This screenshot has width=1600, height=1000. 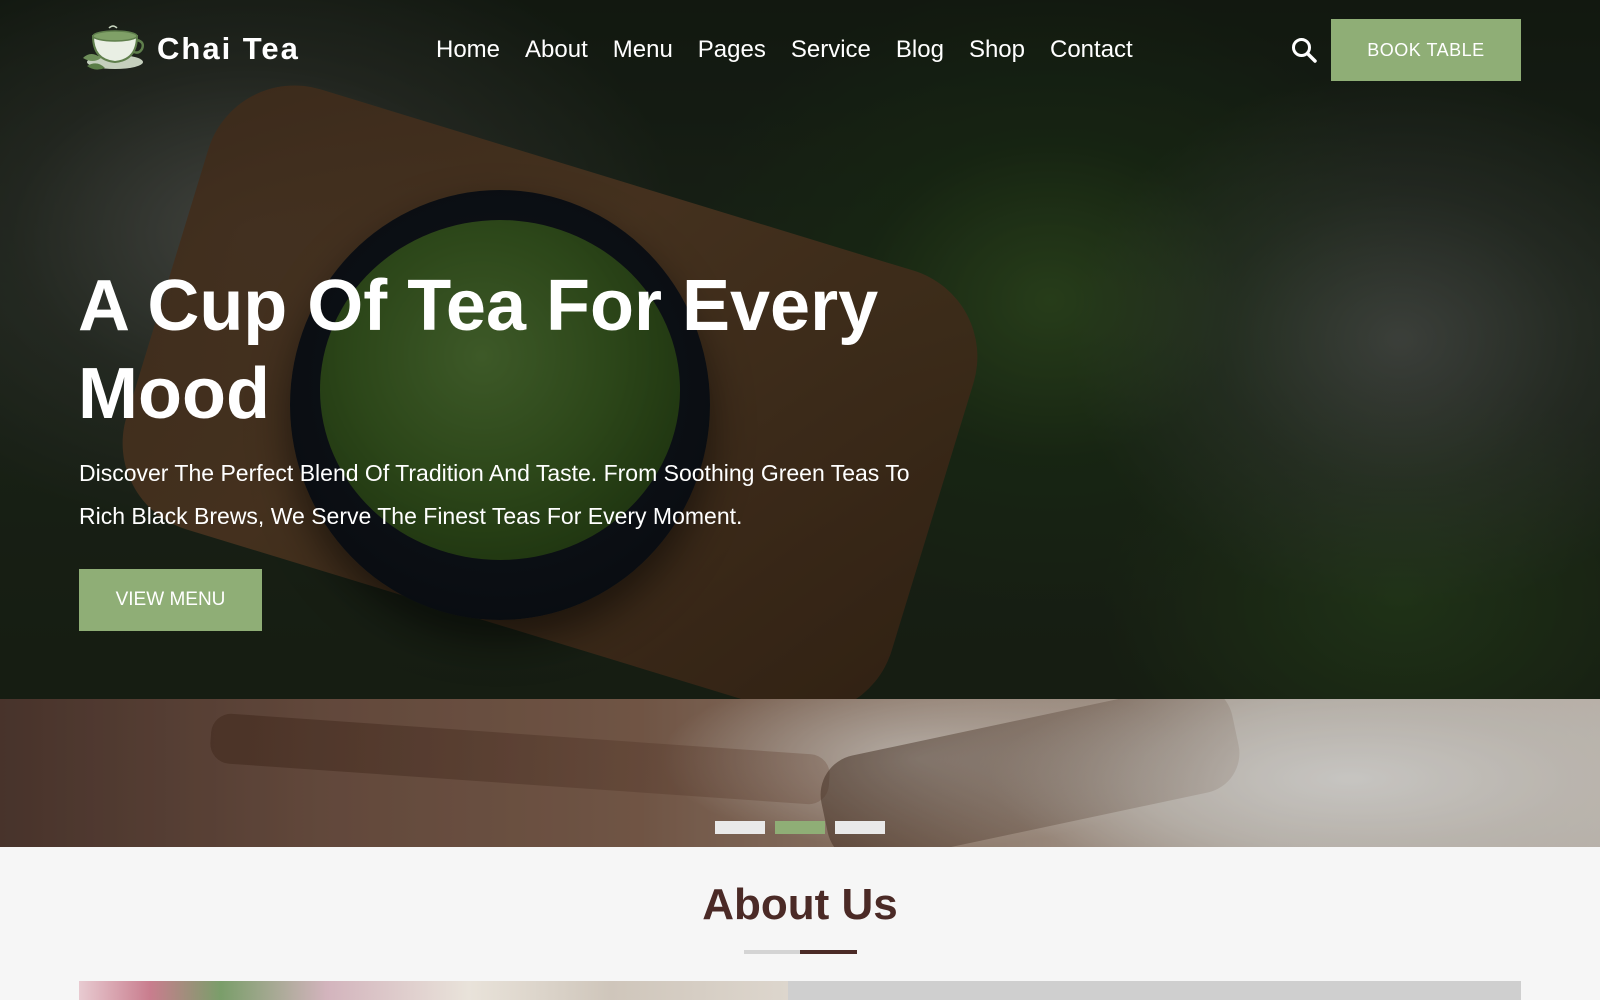 What do you see at coordinates (1426, 50) in the screenshot?
I see `book-table-button: BOOK TABLE` at bounding box center [1426, 50].